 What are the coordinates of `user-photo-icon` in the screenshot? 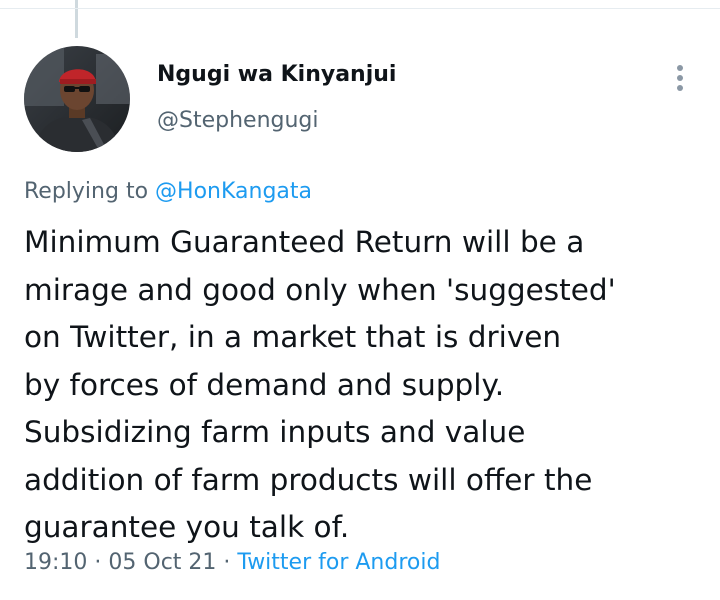 It's located at (77, 99).